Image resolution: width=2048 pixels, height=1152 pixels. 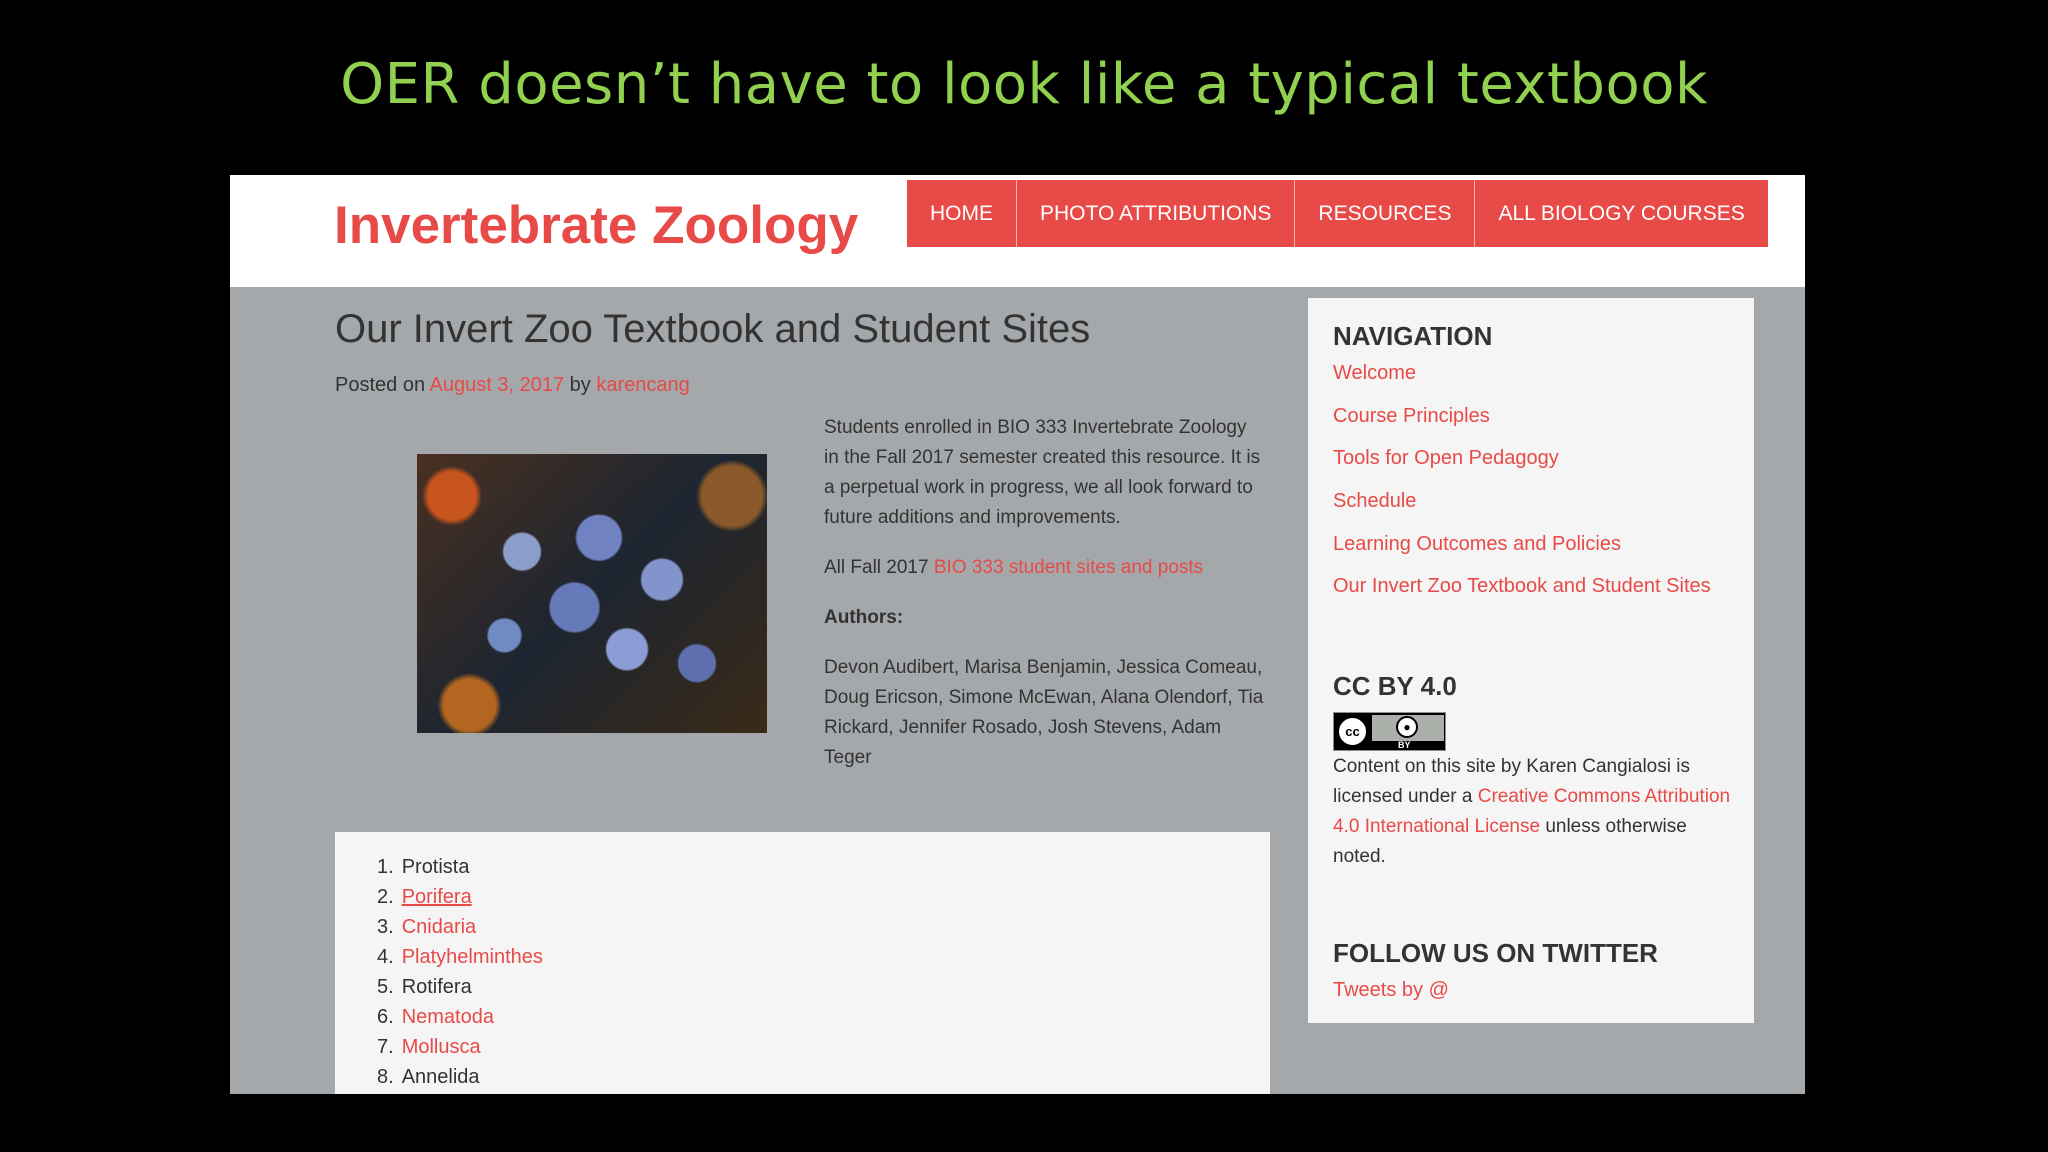 I want to click on student-sites-link: BIO 333 student sites and posts, so click(x=1068, y=567).